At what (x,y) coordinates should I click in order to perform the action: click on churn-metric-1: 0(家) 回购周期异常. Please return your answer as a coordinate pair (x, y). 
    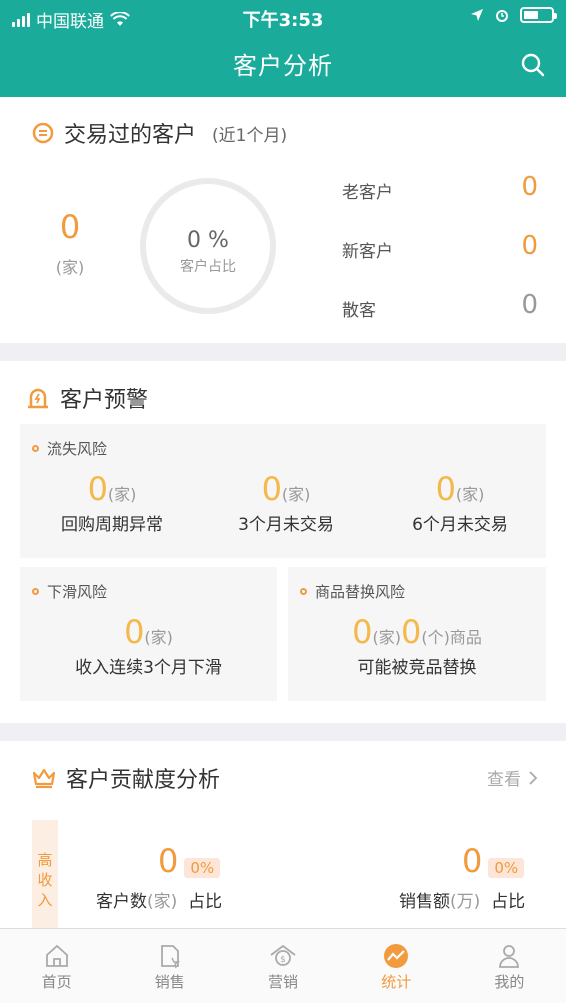
    Looking at the image, I should click on (112, 502).